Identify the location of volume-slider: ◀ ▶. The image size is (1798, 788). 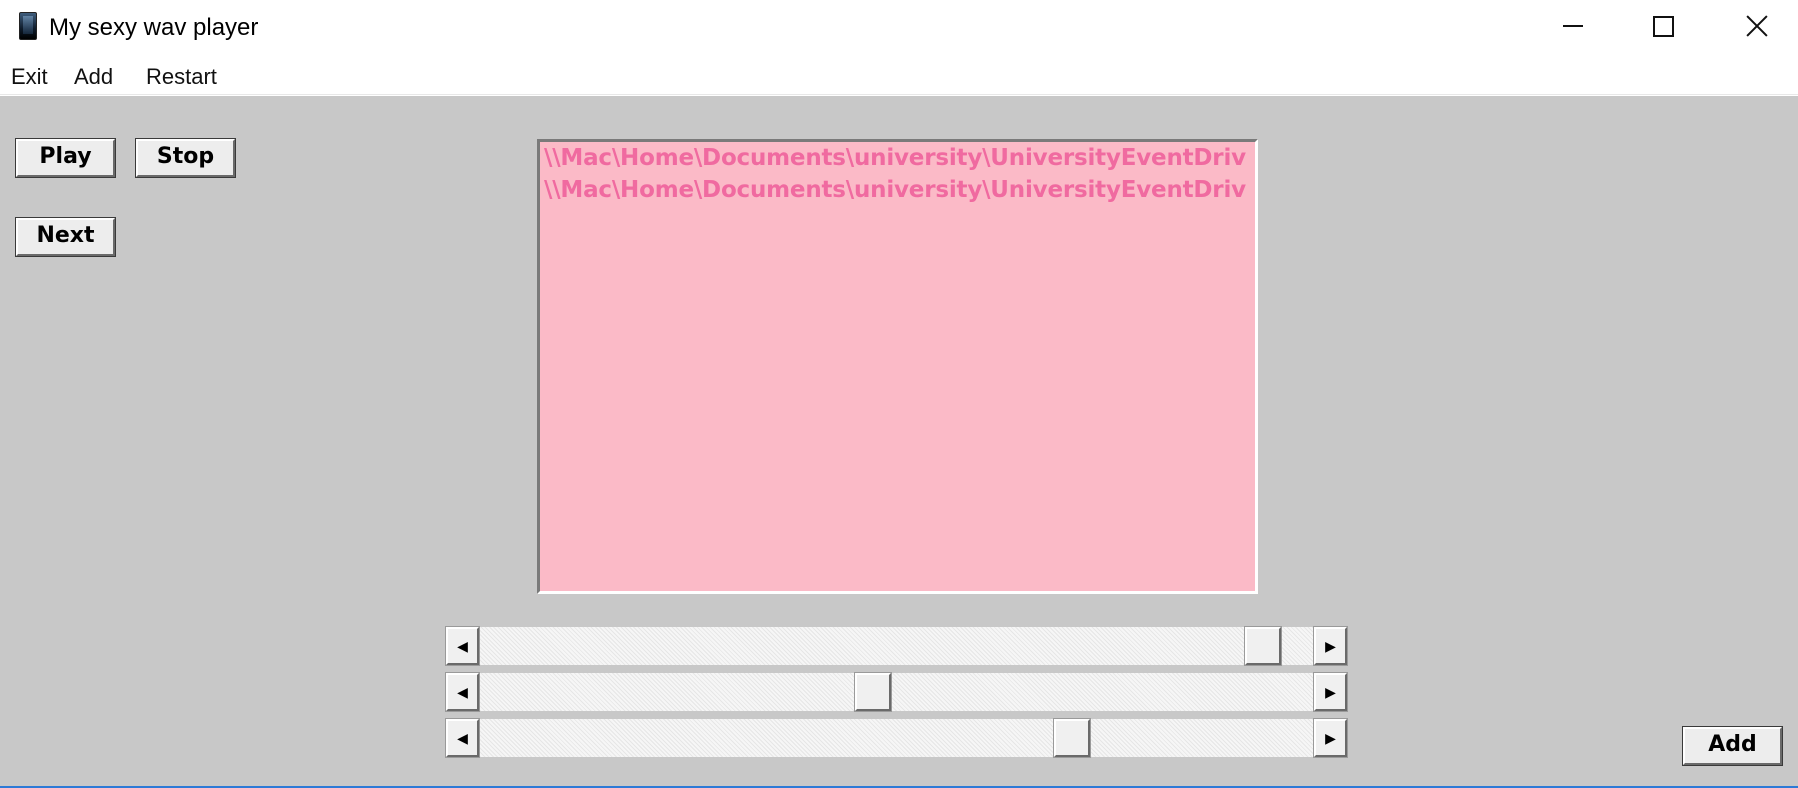
(896, 692).